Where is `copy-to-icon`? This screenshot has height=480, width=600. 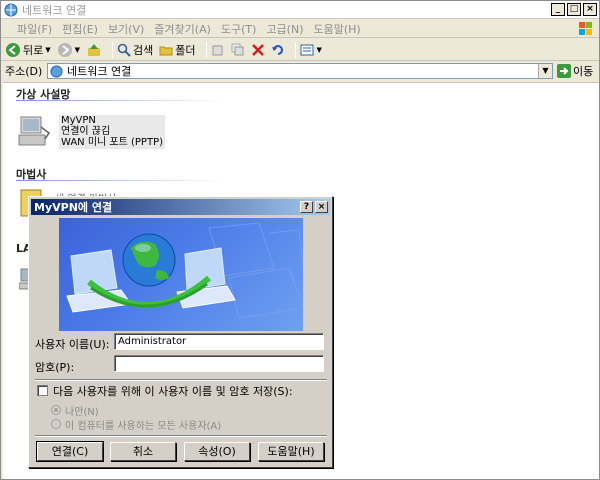 copy-to-icon is located at coordinates (237, 49).